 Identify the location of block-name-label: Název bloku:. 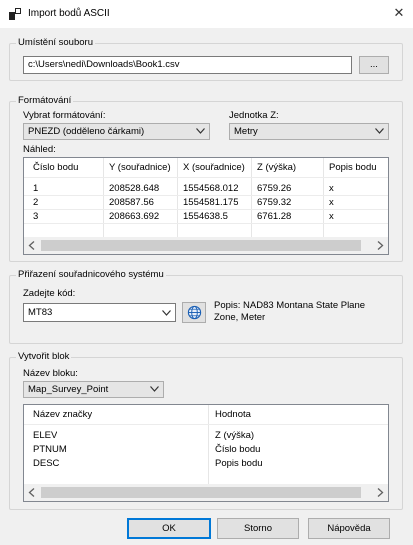
(50, 373).